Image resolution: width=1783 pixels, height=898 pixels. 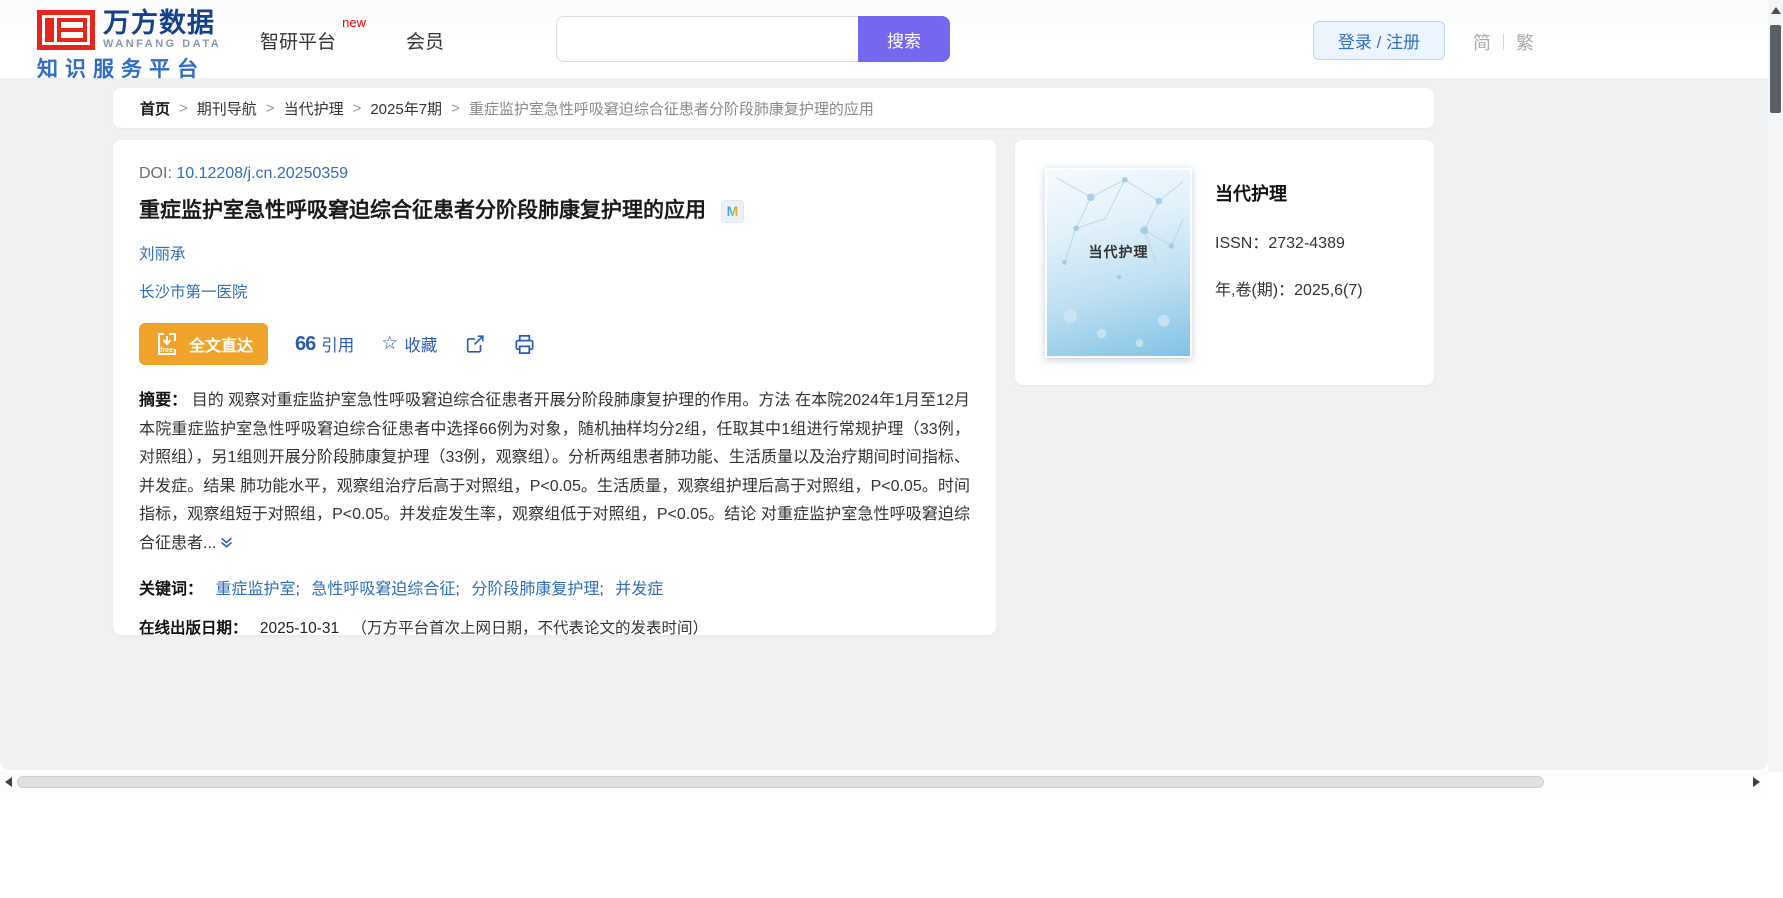 I want to click on share-button, so click(x=475, y=344).